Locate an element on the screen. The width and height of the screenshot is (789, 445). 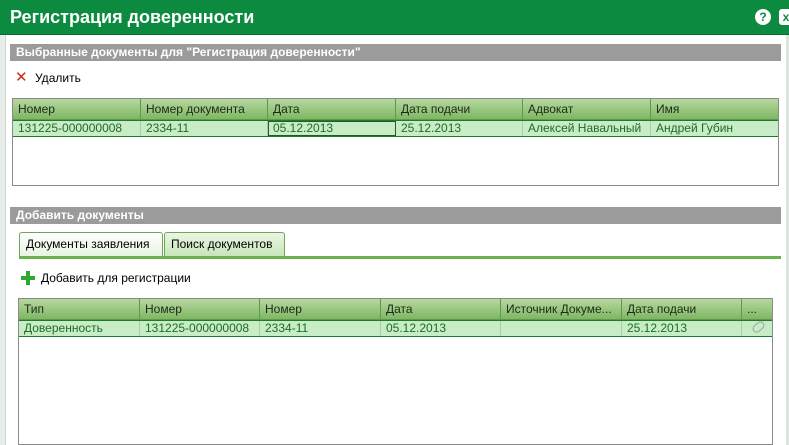
add-documents-header: Добавить документы is located at coordinates (395, 215).